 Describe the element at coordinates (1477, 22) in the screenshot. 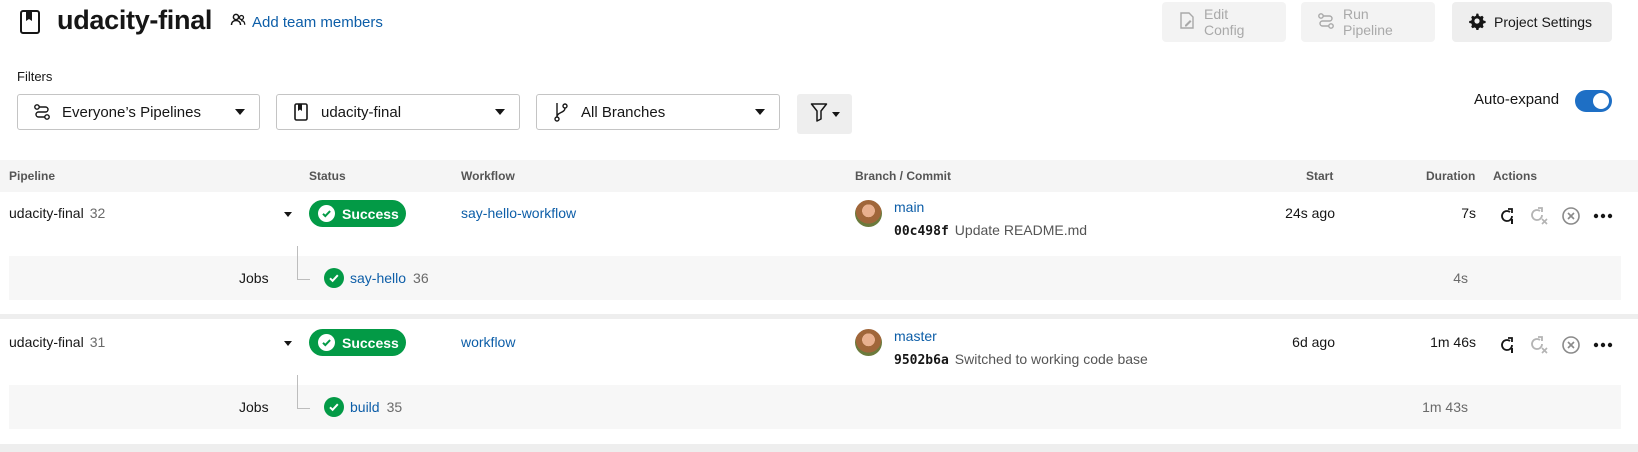

I see `gear-icon` at that location.